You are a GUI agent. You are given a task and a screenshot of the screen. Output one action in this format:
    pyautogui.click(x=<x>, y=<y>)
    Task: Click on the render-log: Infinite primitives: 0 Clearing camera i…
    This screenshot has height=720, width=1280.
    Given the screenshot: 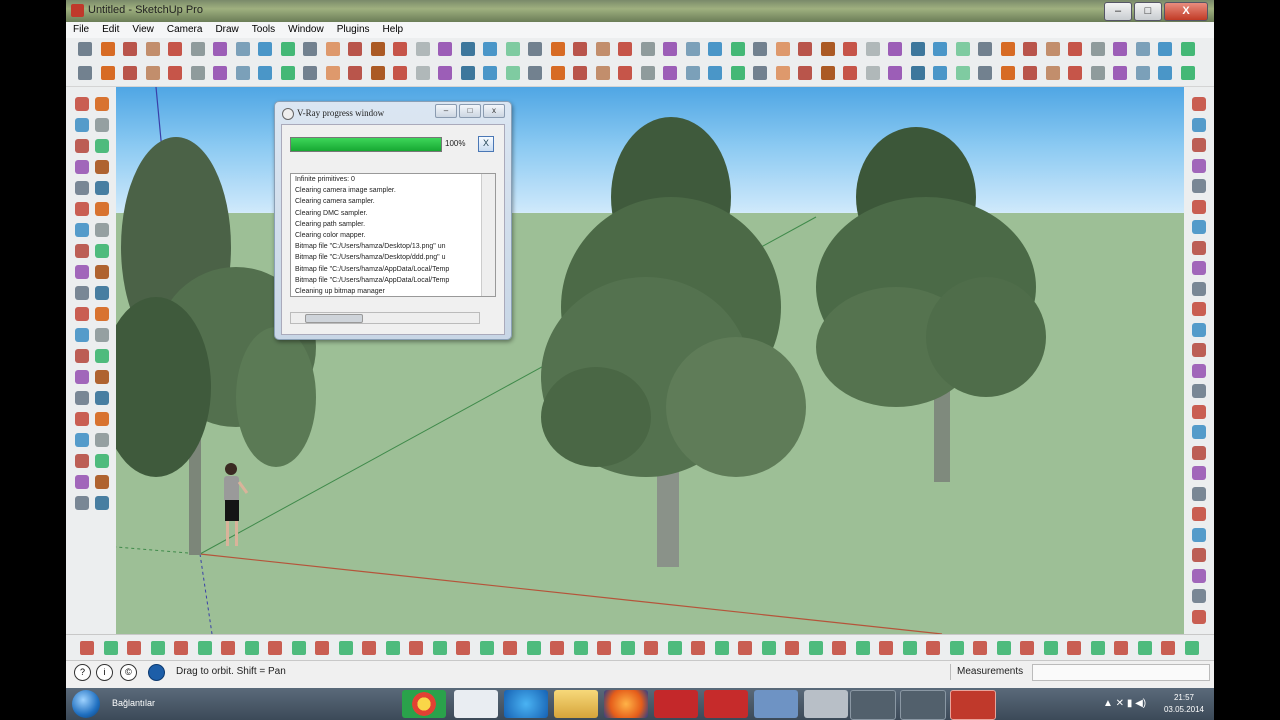 What is the action you would take?
    pyautogui.click(x=393, y=235)
    